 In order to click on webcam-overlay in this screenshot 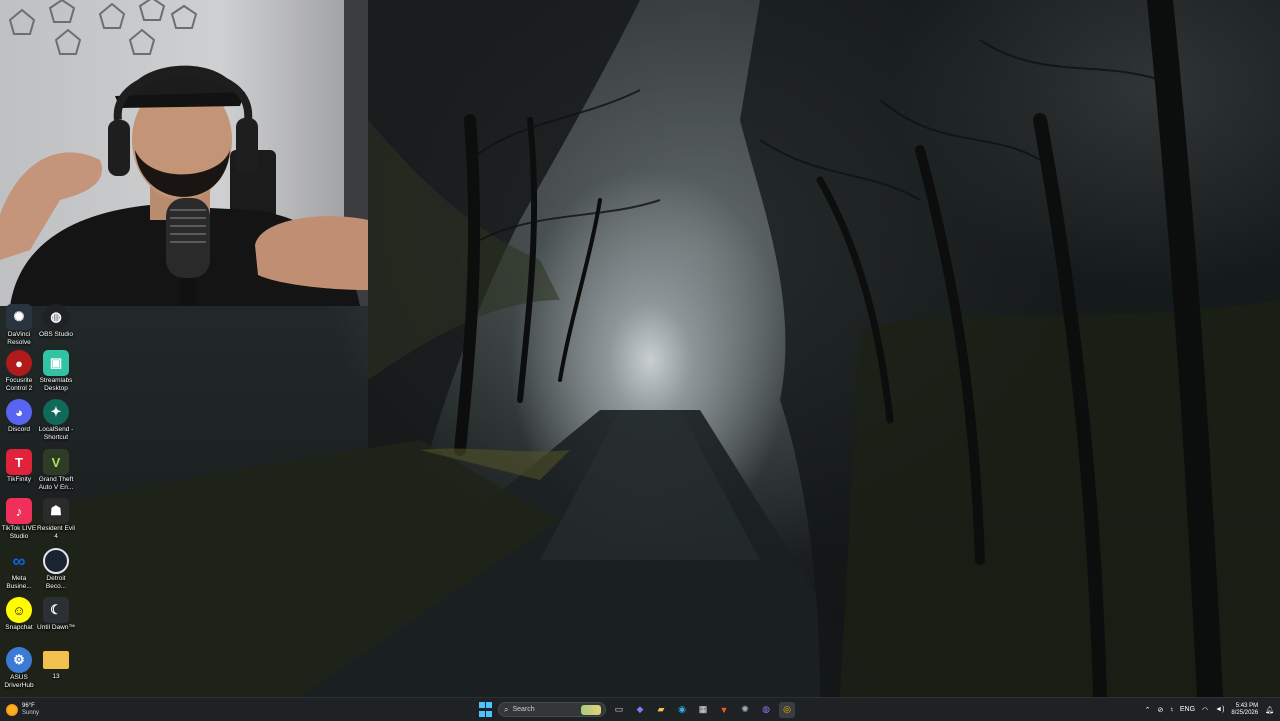, I will do `click(184, 153)`.